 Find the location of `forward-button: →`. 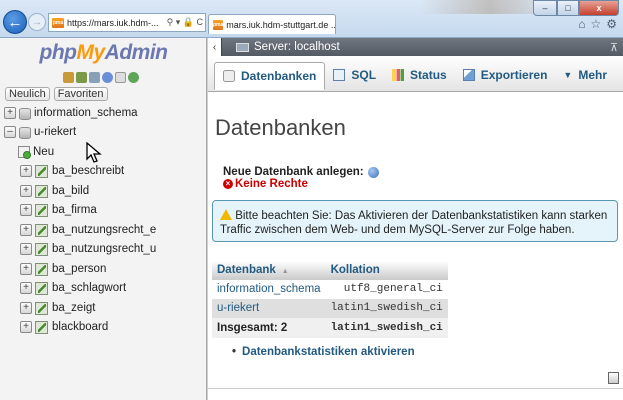

forward-button: → is located at coordinates (37, 22).